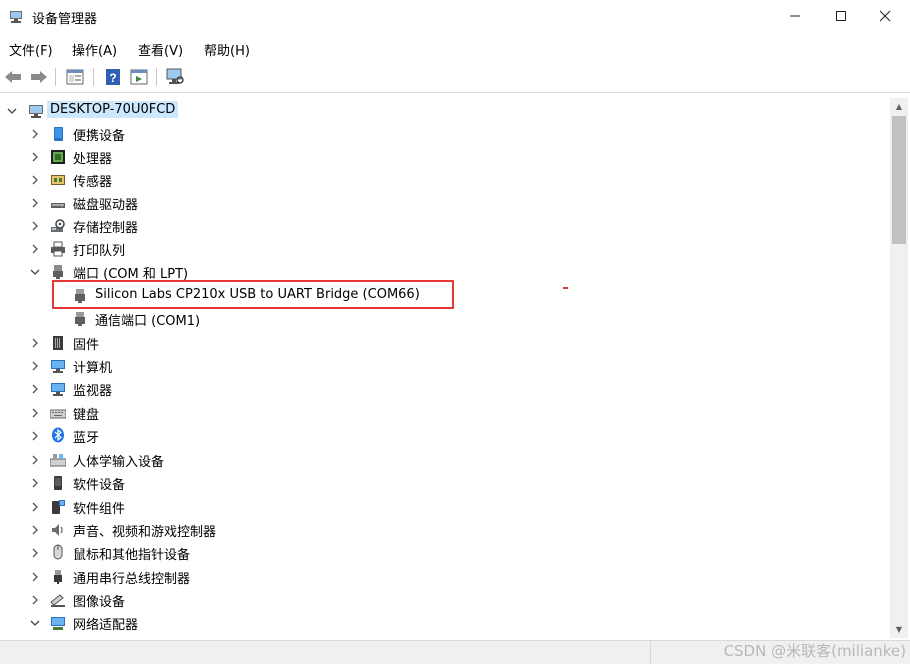 This screenshot has width=910, height=664. Describe the element at coordinates (58, 272) in the screenshot. I see `port-icon` at that location.